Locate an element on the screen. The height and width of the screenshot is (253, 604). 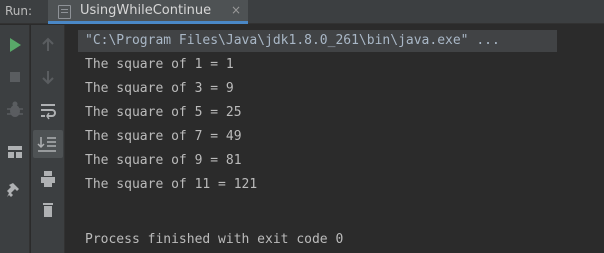
run-label: Run: is located at coordinates (19, 11).